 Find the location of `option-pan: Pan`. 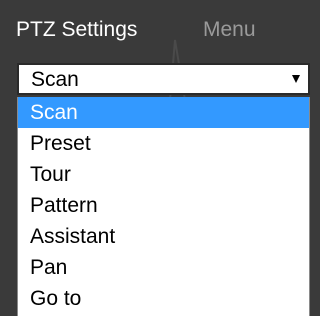

option-pan: Pan is located at coordinates (163, 267).